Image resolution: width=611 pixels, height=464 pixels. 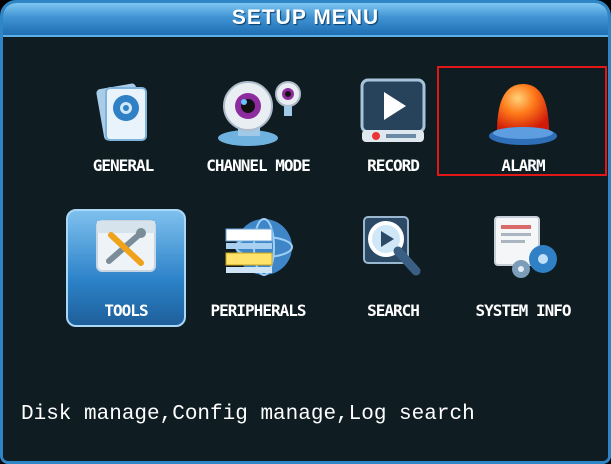 I want to click on menu-item-label: ALARM, so click(x=523, y=165).